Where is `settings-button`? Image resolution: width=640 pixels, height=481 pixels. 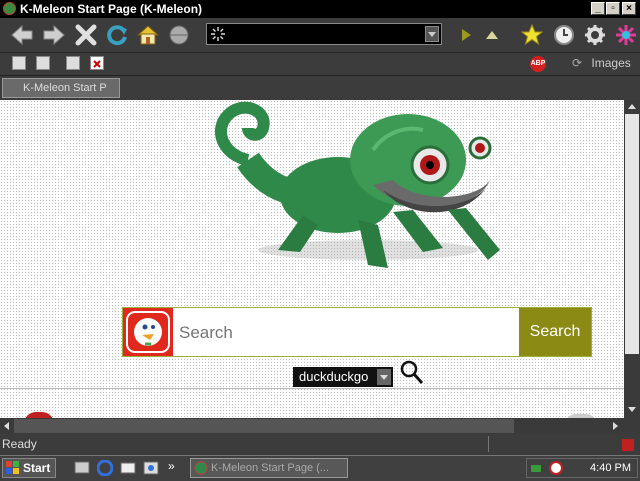 settings-button is located at coordinates (595, 35).